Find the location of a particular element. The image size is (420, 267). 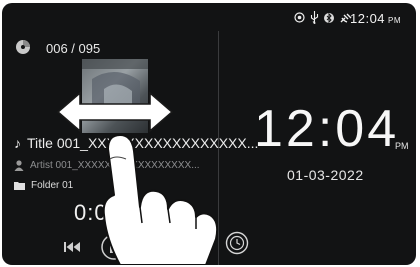

finger-gesture-icon is located at coordinates (160, 199).